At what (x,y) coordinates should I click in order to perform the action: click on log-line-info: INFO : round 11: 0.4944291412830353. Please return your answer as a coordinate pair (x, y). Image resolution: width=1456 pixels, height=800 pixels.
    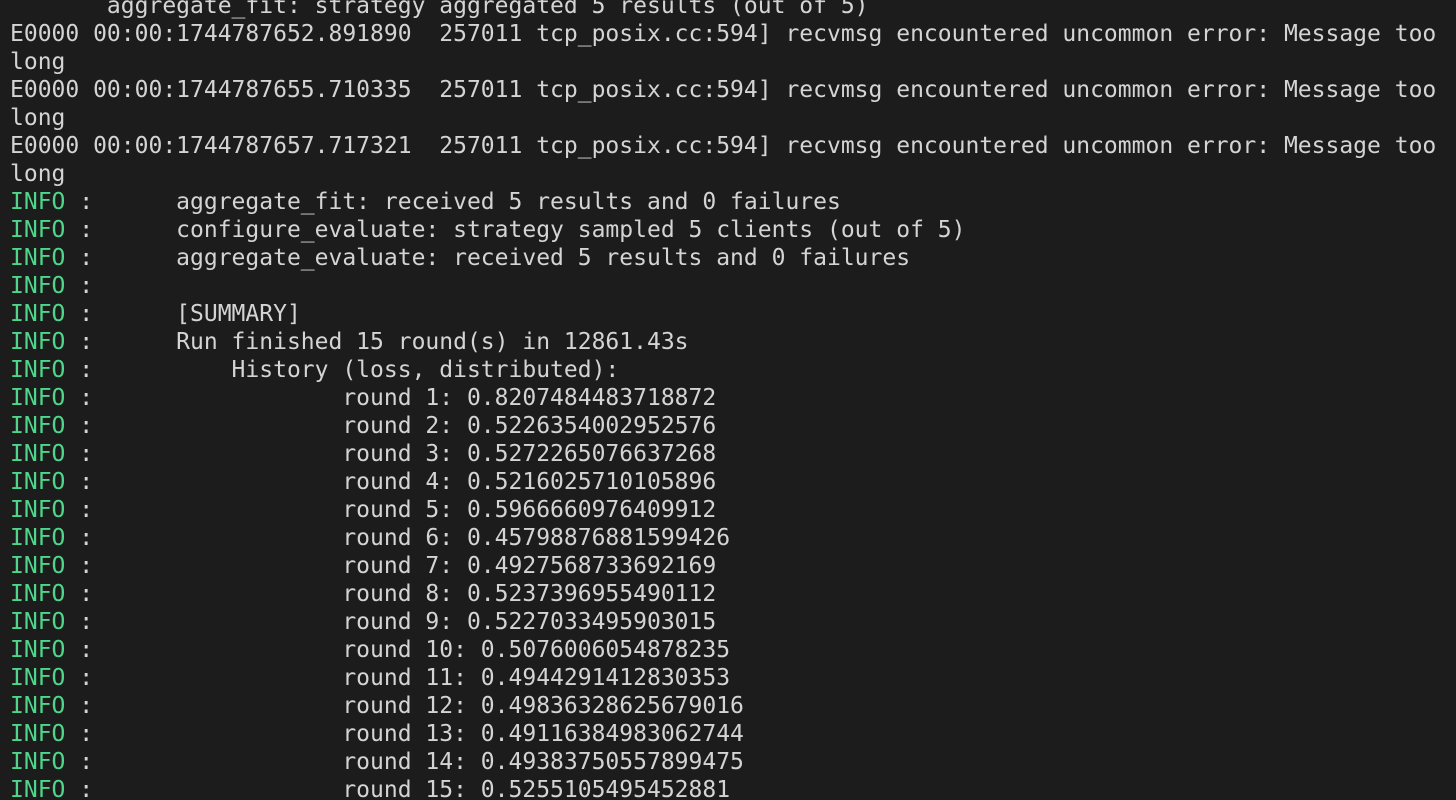
    Looking at the image, I should click on (733, 678).